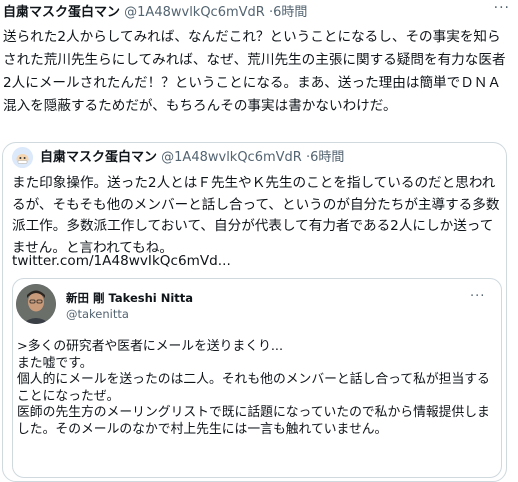 The image size is (518, 482). I want to click on tweet-time: 6時間, so click(290, 12).